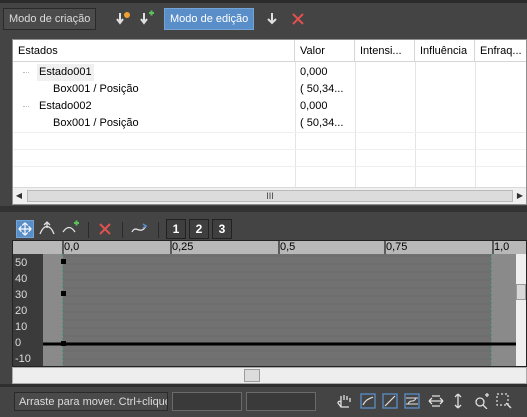 The height and width of the screenshot is (417, 527). I want to click on zoom-extents-icon, so click(368, 401).